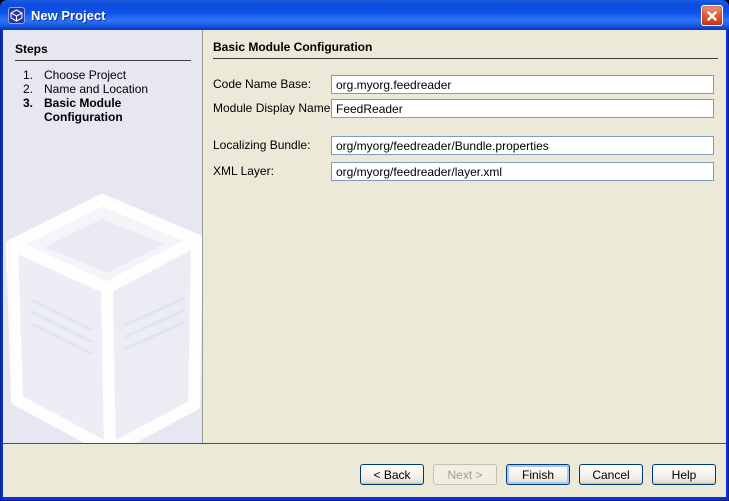 The width and height of the screenshot is (729, 501). I want to click on close-icon, so click(712, 15).